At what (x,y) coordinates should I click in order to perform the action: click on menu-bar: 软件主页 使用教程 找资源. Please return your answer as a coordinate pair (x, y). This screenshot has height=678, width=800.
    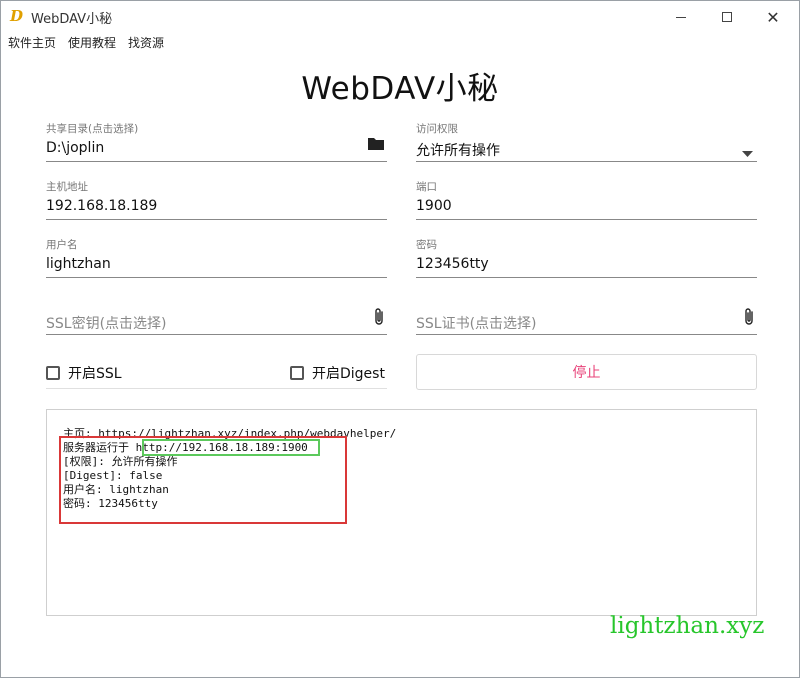
    Looking at the image, I should click on (85, 43).